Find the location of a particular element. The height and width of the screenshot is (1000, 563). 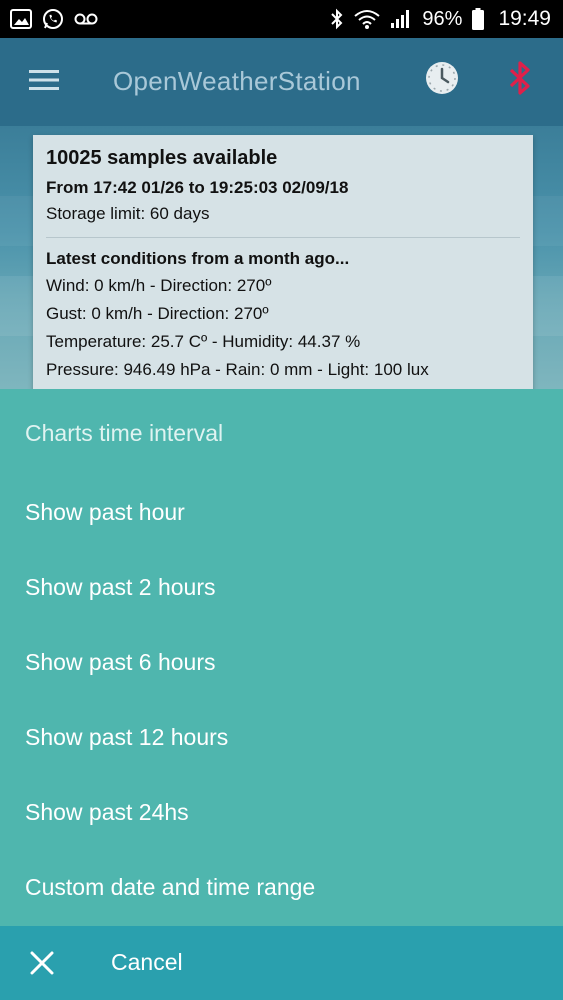

sheet-title: Charts time interval is located at coordinates (124, 433).